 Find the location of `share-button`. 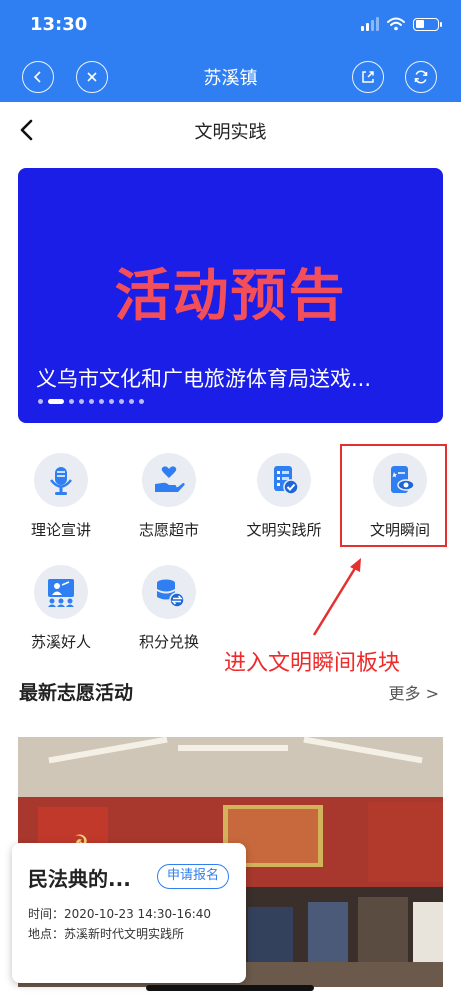

share-button is located at coordinates (368, 77).